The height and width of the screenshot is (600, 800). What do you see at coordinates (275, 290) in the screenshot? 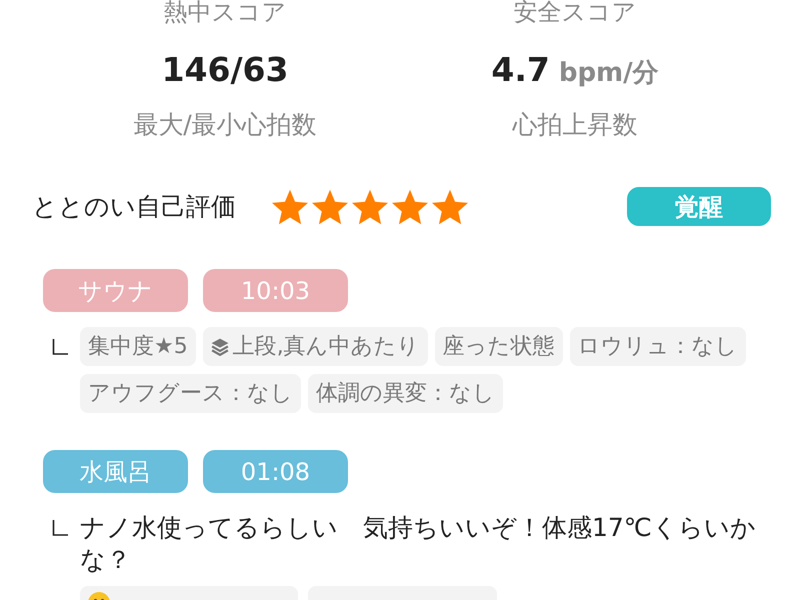
I see `duration-tag: 10:03` at bounding box center [275, 290].